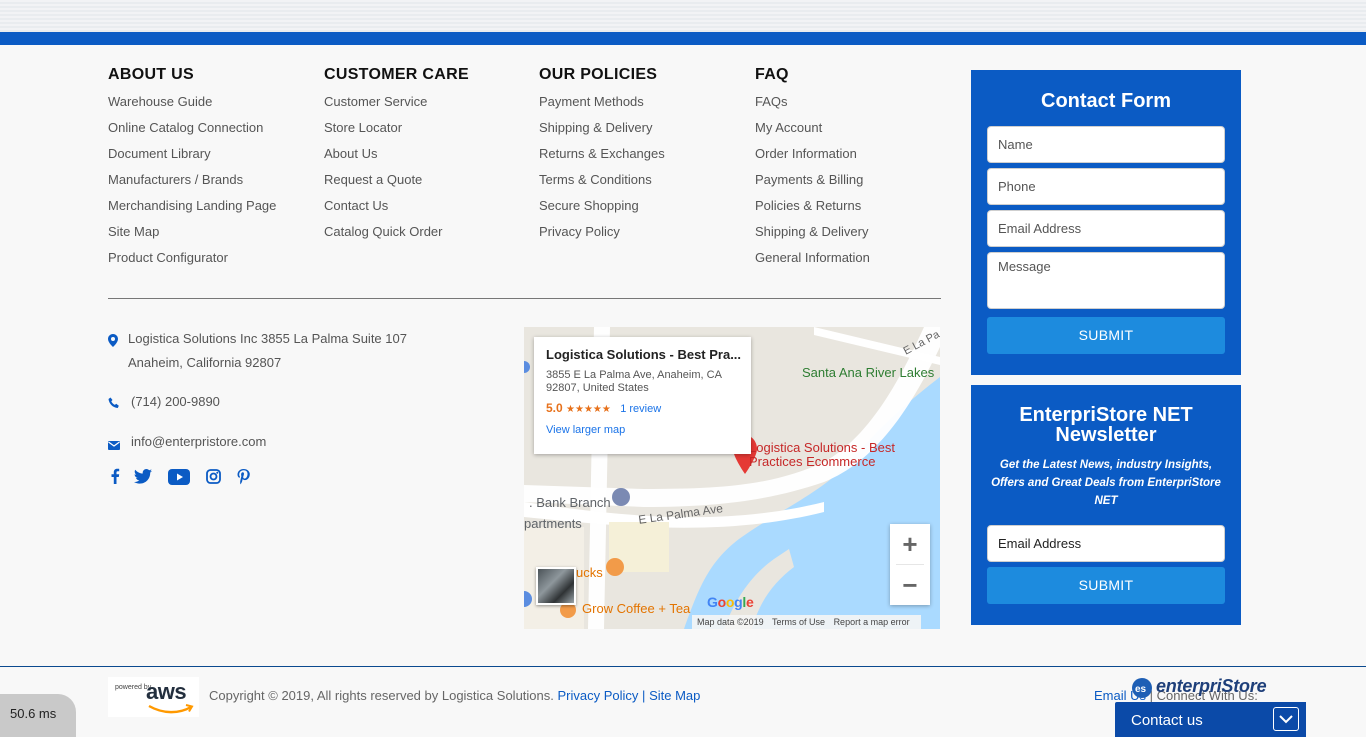 The image size is (1366, 737). Describe the element at coordinates (243, 479) in the screenshot. I see `pinterest-icon` at that location.